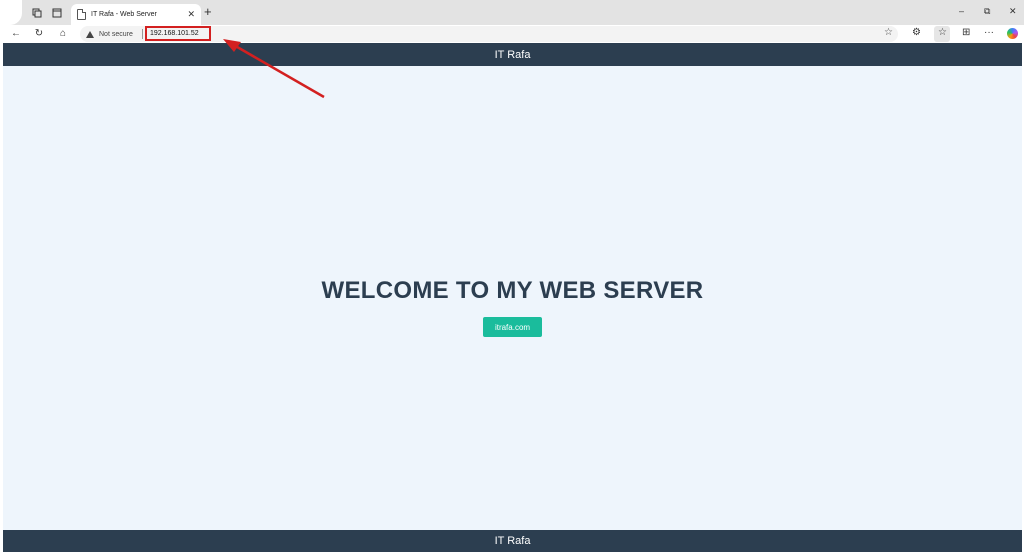 The height and width of the screenshot is (552, 1024). Describe the element at coordinates (90, 34) in the screenshot. I see `warning-icon` at that location.